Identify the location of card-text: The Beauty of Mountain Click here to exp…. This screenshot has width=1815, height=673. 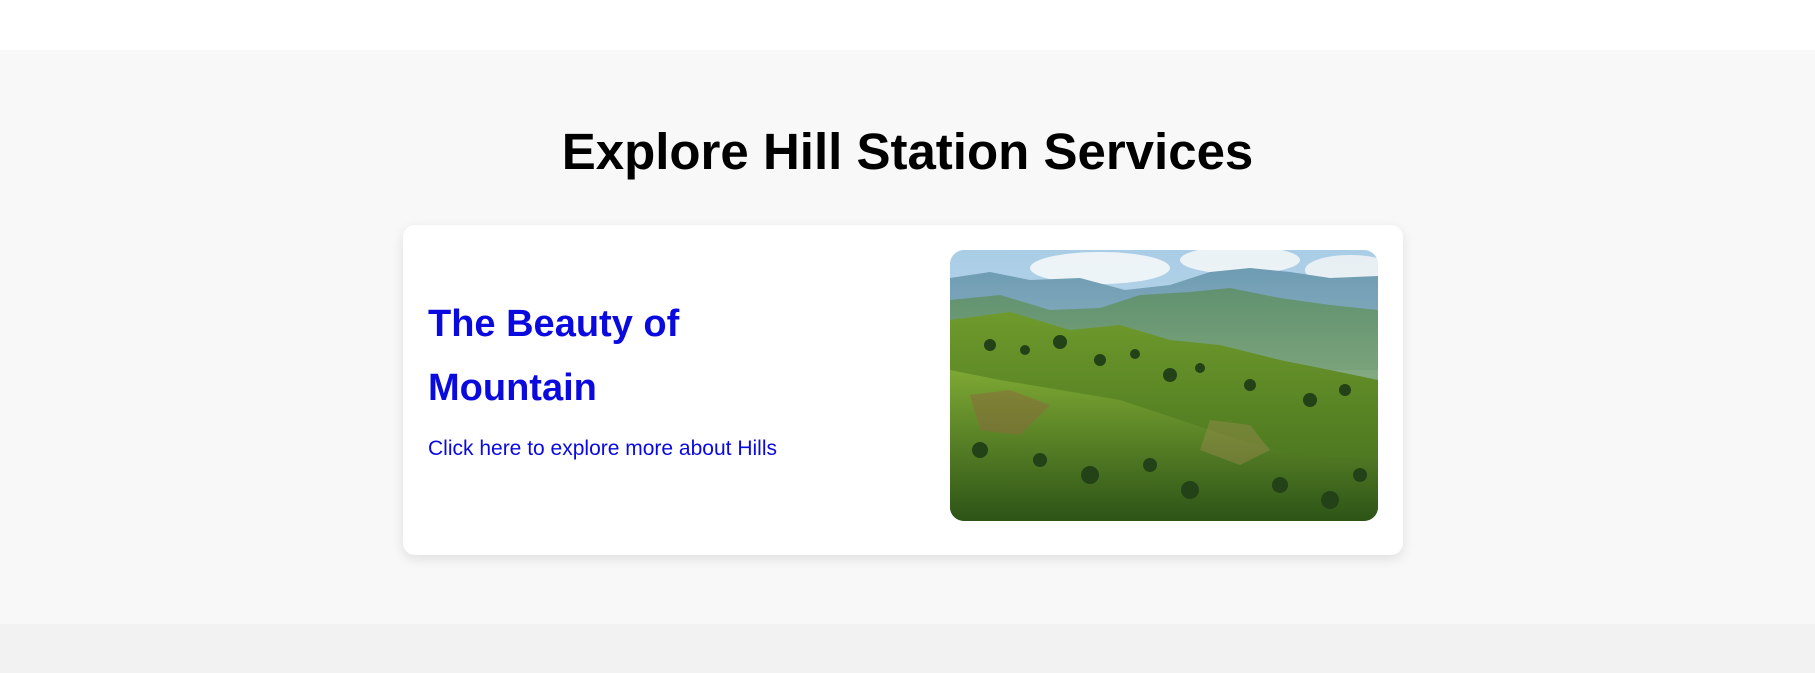
(638, 377).